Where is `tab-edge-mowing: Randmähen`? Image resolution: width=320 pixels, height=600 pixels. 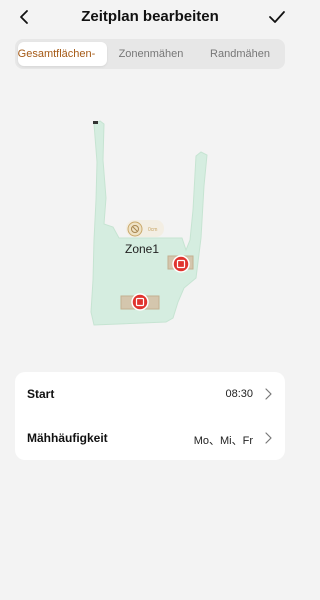
tab-edge-mowing: Randmähen is located at coordinates (240, 54).